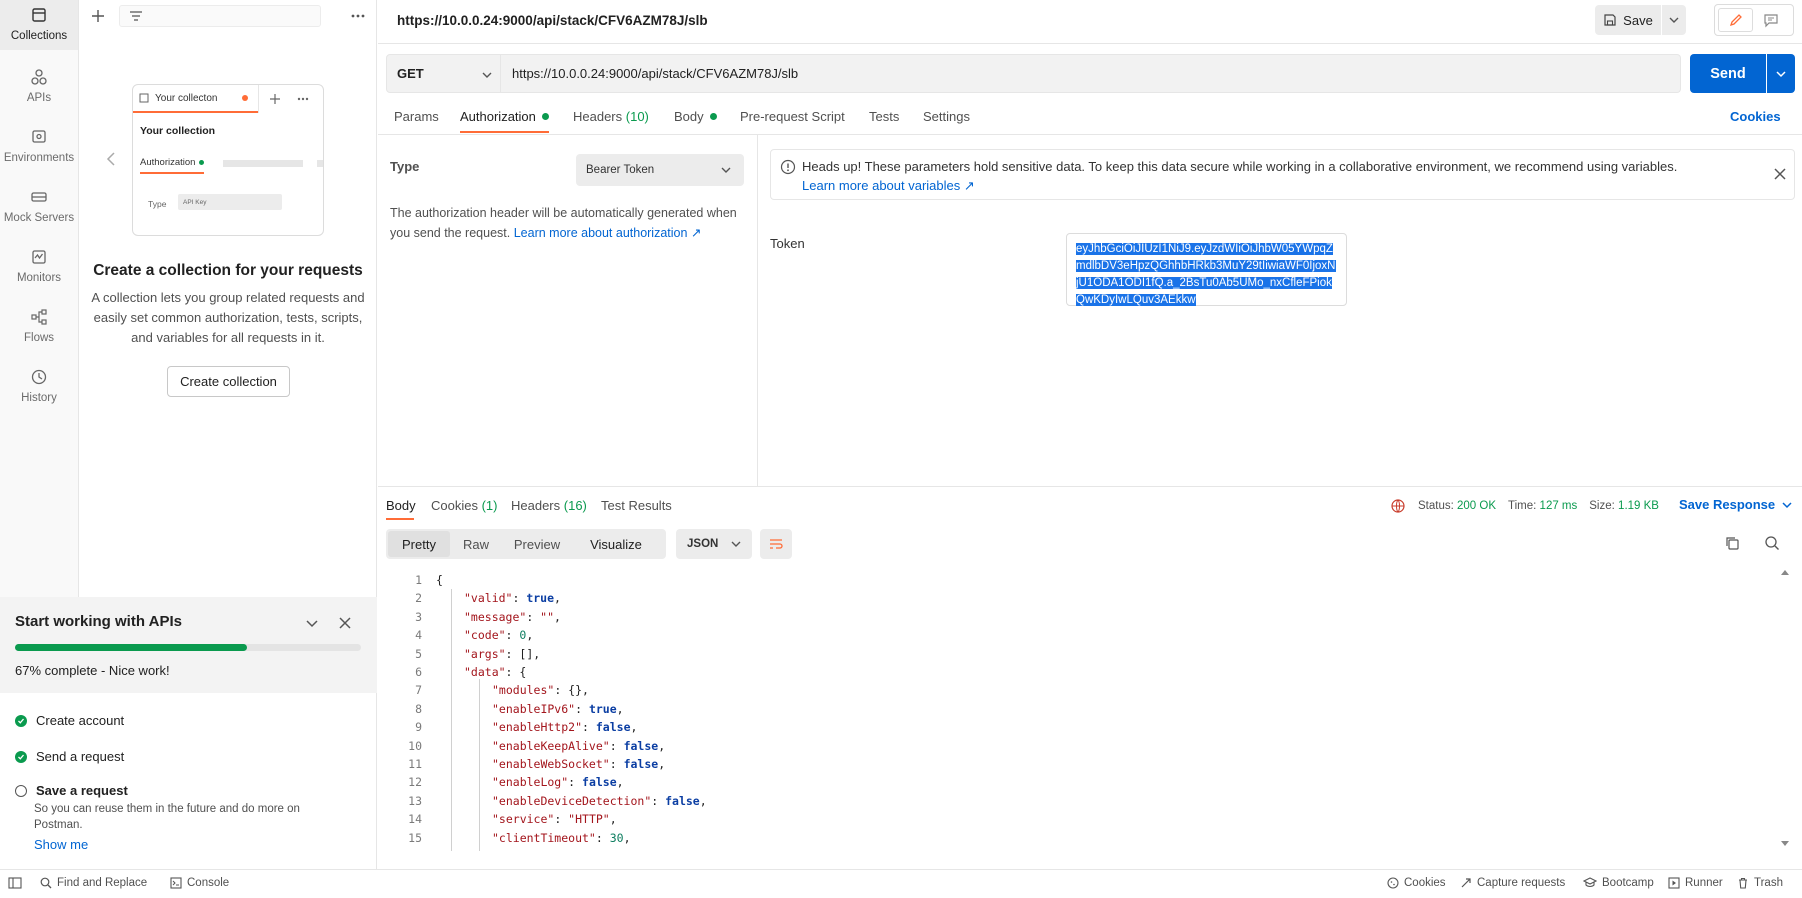  Describe the element at coordinates (39, 36) in the screenshot. I see `nav-label: Collections` at that location.